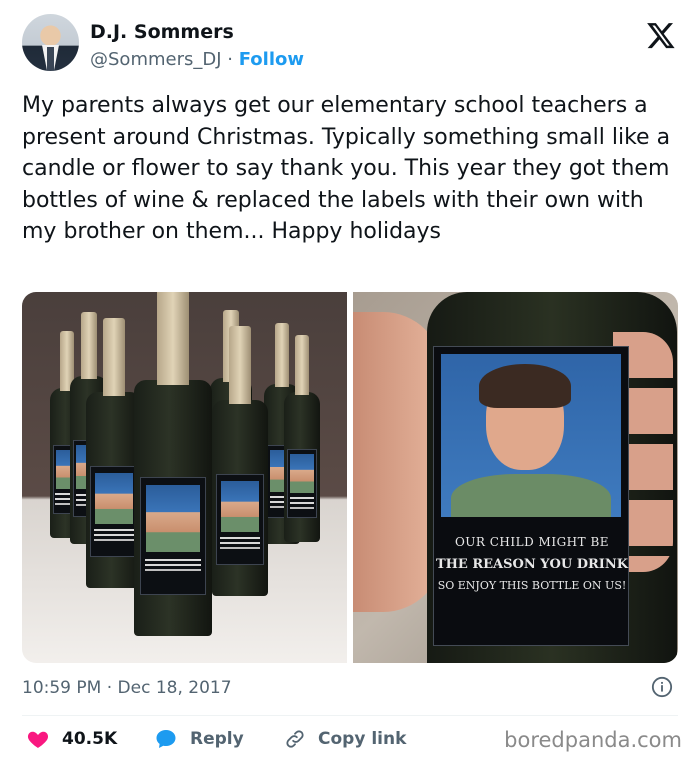 Image resolution: width=700 pixels, height=765 pixels. I want to click on x-logo-icon, so click(661, 35).